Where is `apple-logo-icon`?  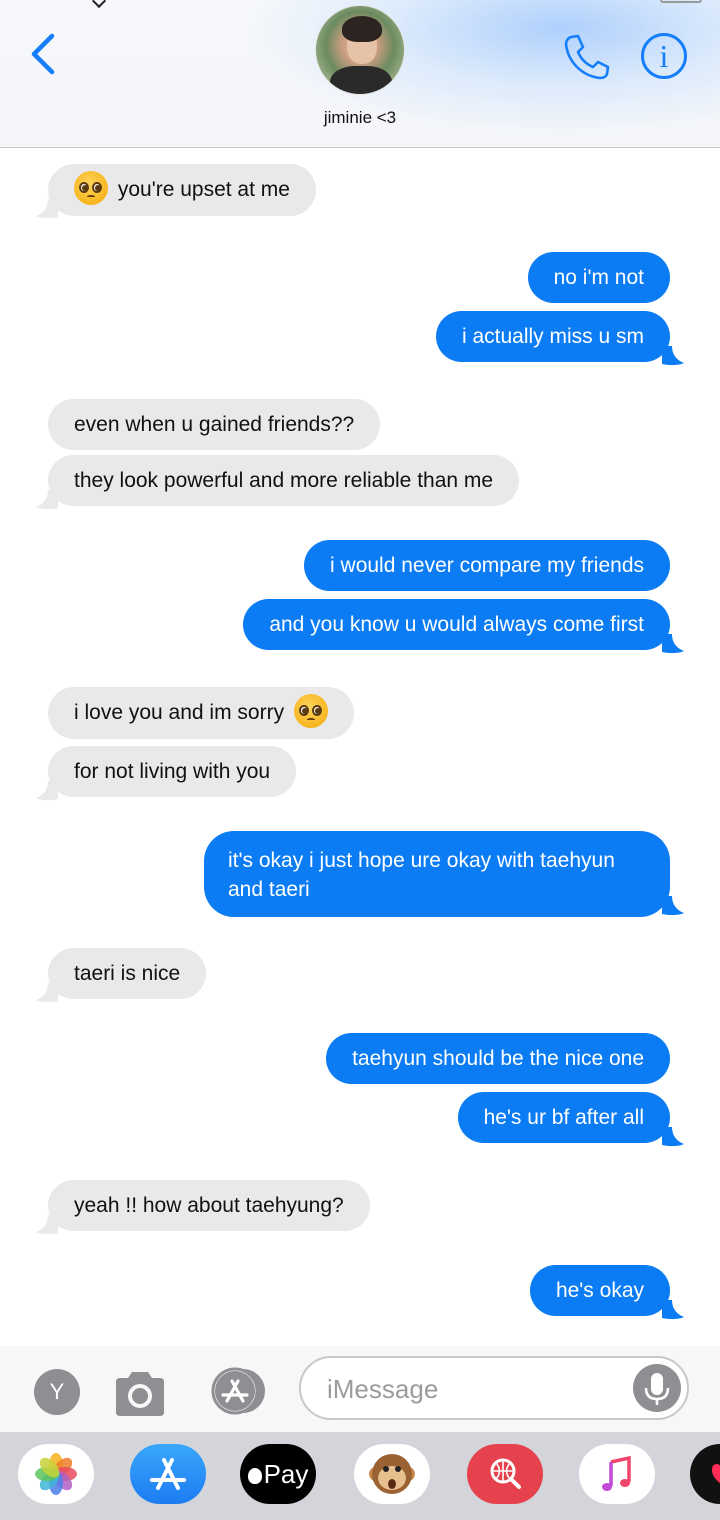 apple-logo-icon is located at coordinates (254, 1476).